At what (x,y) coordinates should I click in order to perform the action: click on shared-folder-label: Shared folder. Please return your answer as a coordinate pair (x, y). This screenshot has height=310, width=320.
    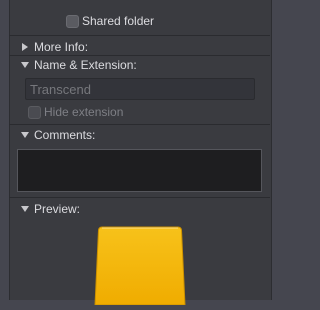
    Looking at the image, I should click on (118, 21).